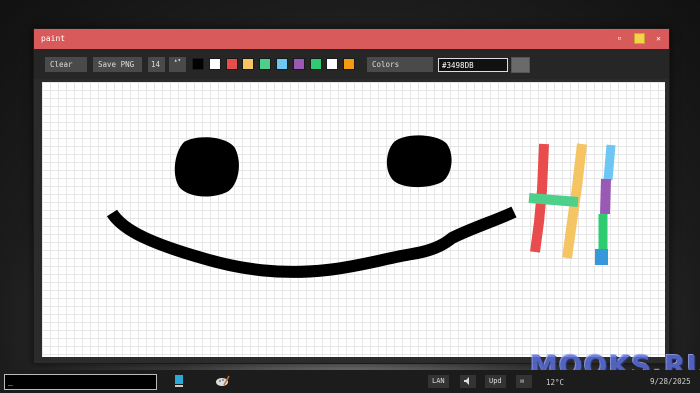  What do you see at coordinates (495, 381) in the screenshot?
I see `update-button: Upd` at bounding box center [495, 381].